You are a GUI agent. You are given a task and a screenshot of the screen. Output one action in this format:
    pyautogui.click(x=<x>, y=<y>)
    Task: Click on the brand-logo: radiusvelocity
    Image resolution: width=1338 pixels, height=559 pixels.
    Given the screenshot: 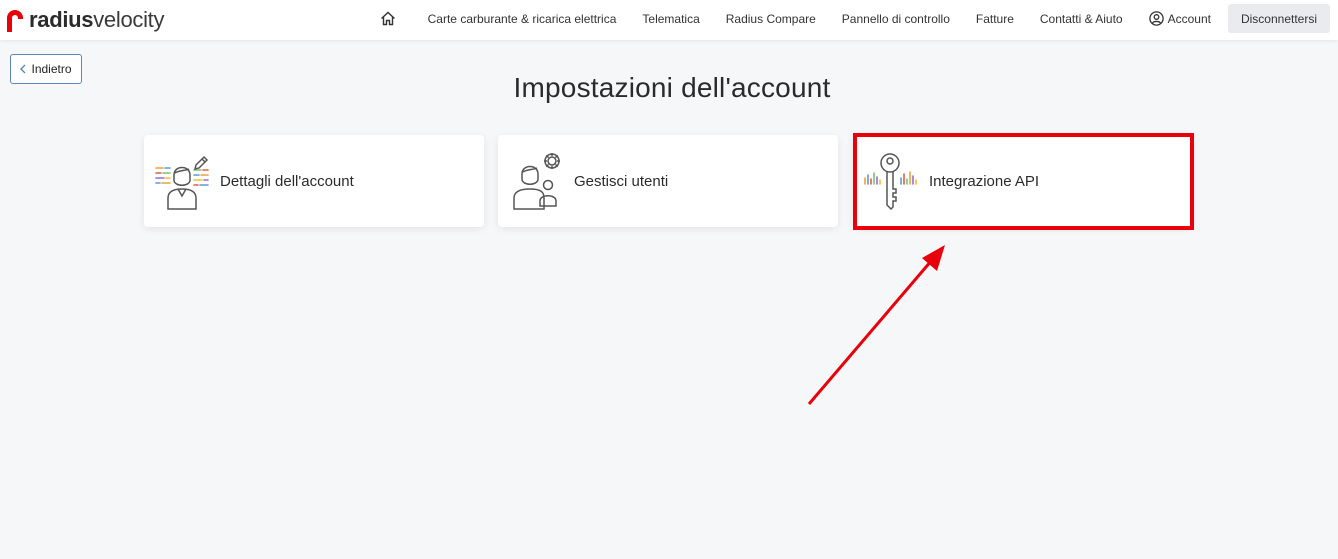 What is the action you would take?
    pyautogui.click(x=84, y=20)
    